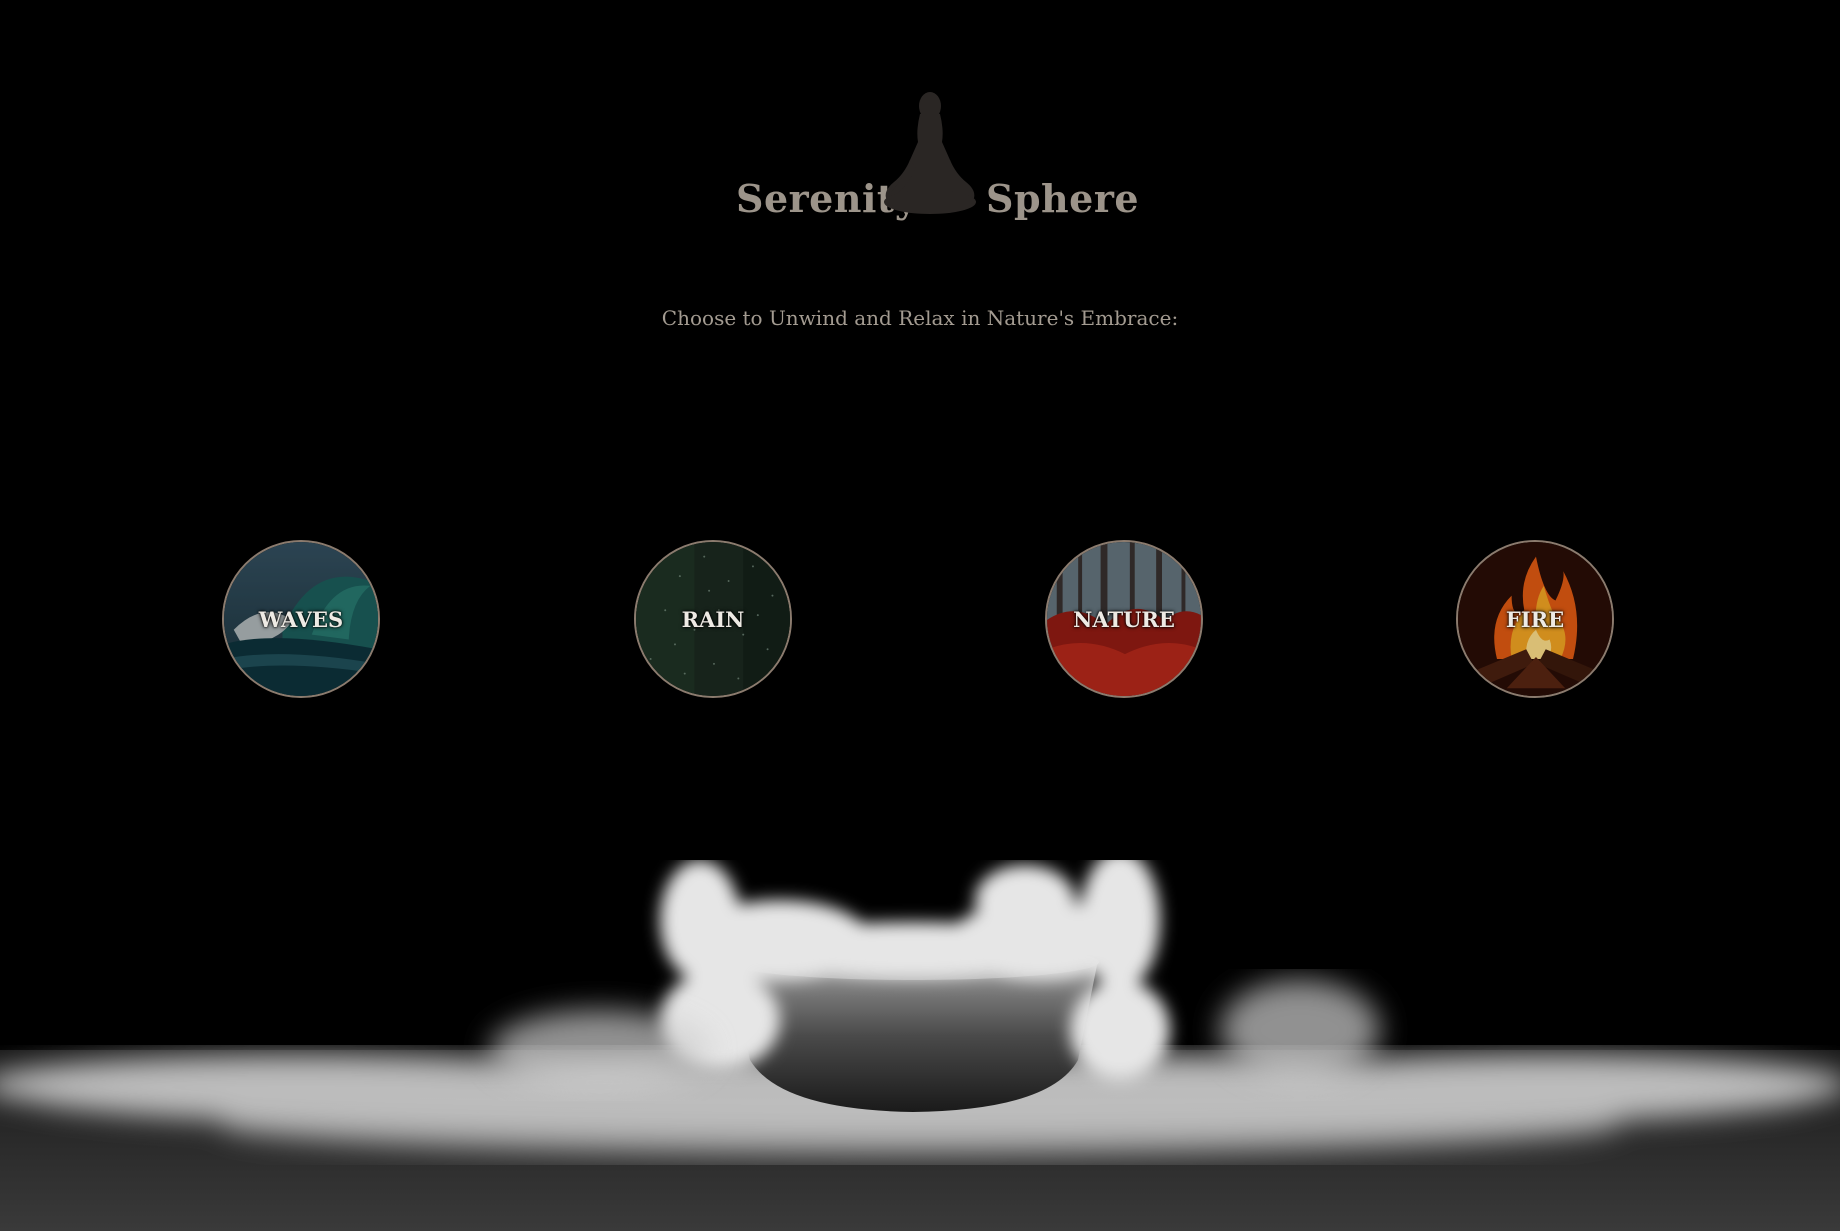 The height and width of the screenshot is (1231, 1840). I want to click on waves-option-button: WAVES, so click(301, 619).